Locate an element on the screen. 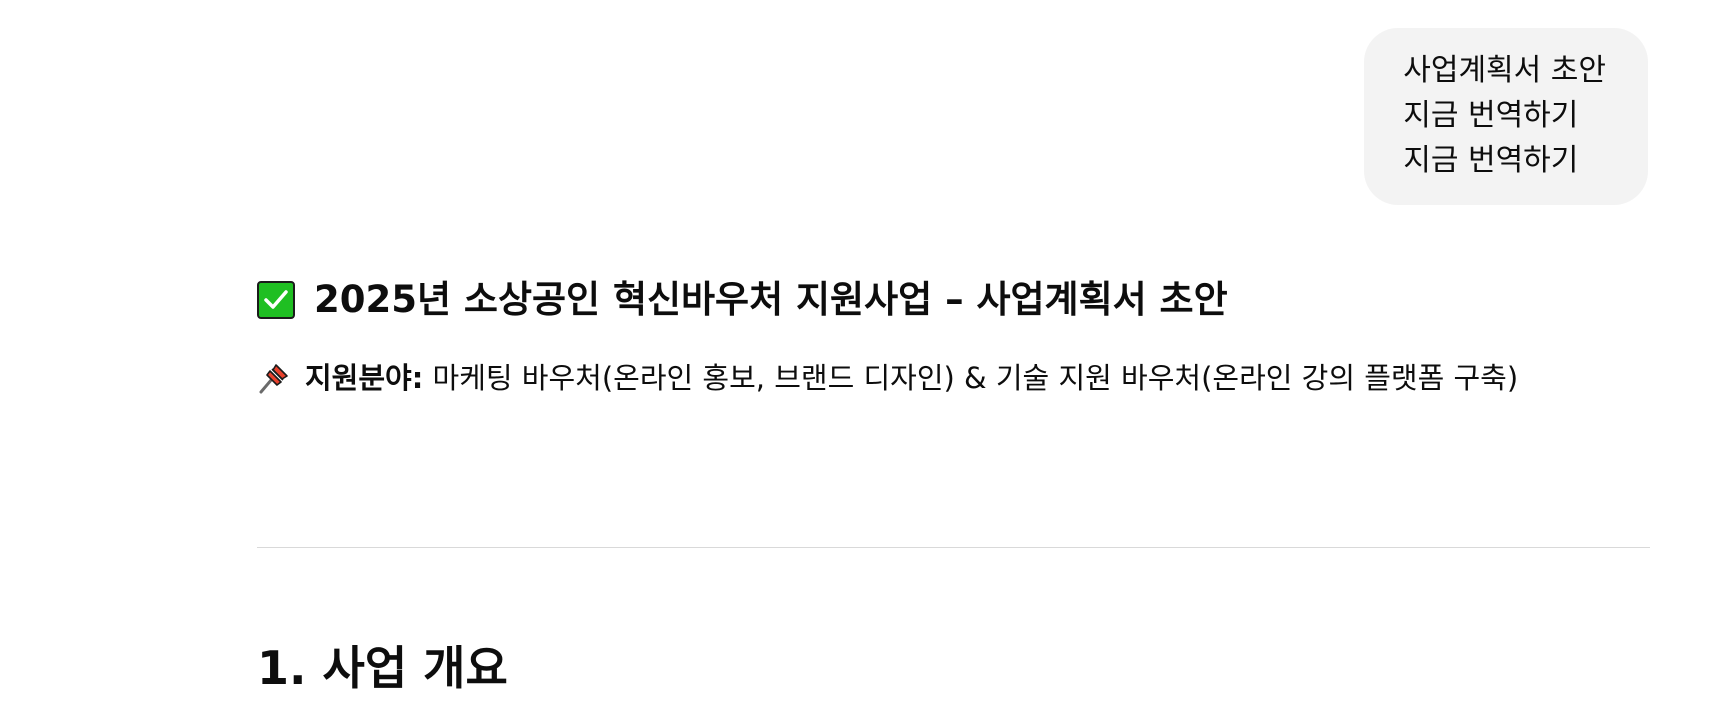 This screenshot has height=709, width=1729. response-title-text: 2025년 소상공인 혁신바우처 지원사업 – 사업계획서 초안 is located at coordinates (771, 299).